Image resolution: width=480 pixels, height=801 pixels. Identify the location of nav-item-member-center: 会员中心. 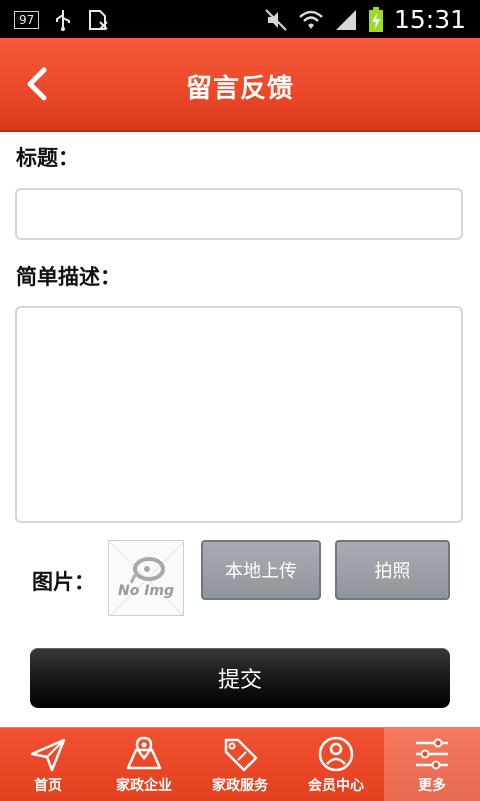
(336, 764).